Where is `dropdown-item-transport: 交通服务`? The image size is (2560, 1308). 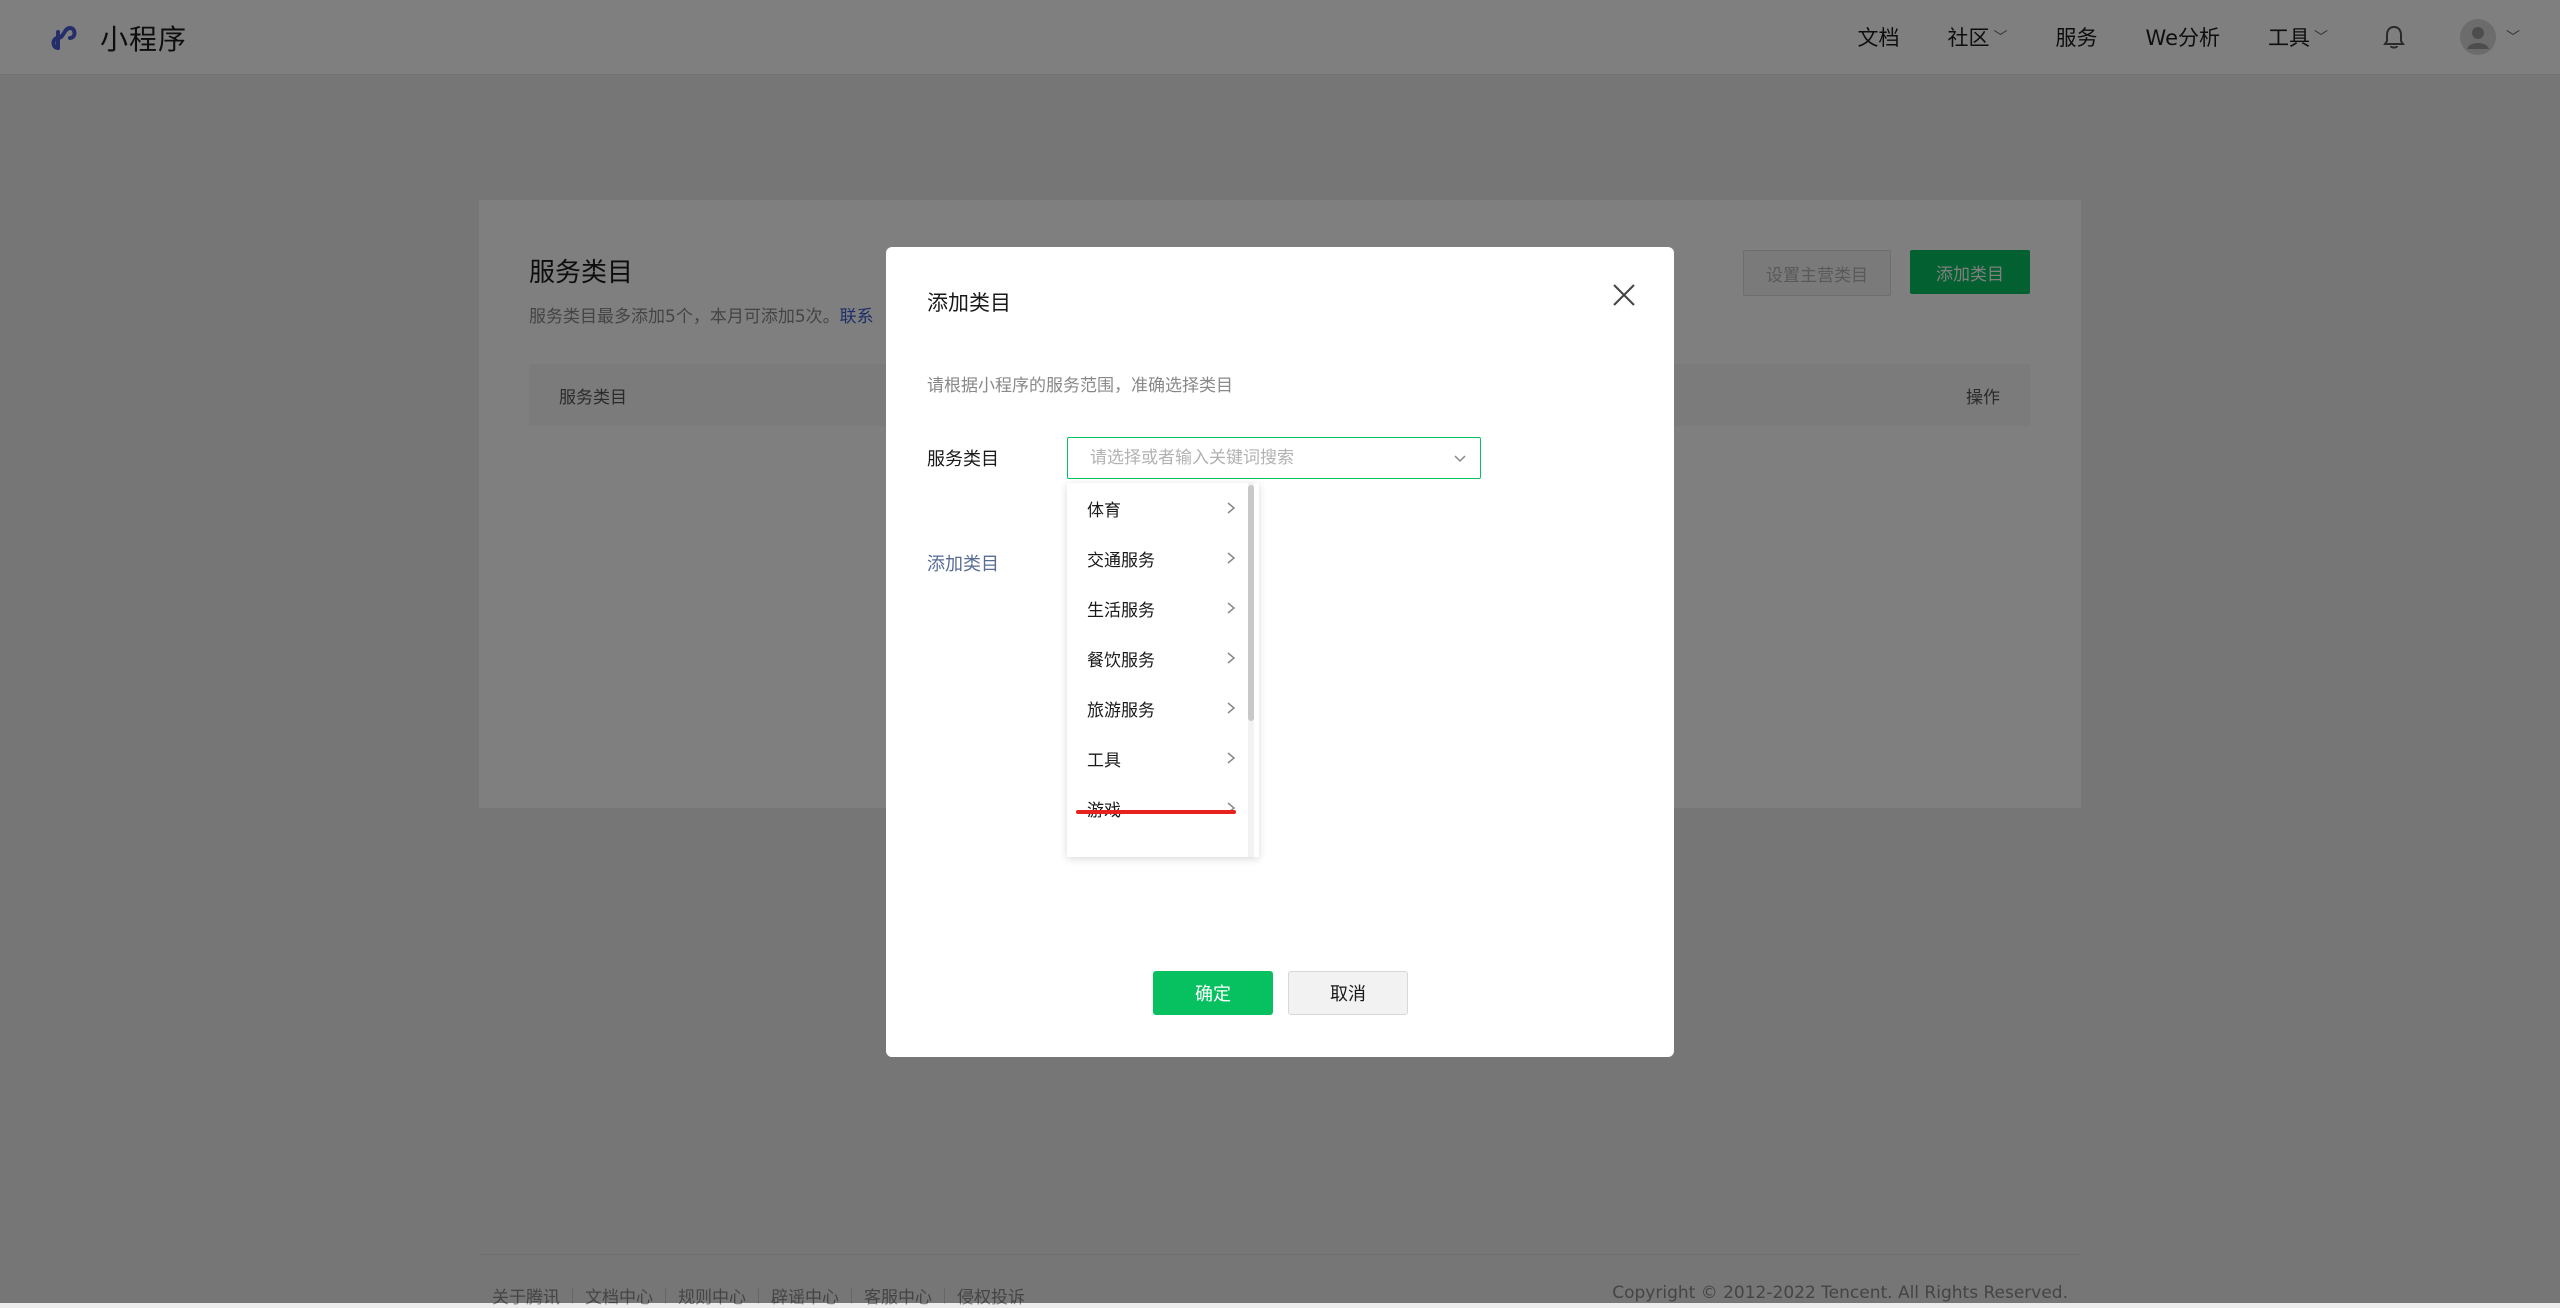 dropdown-item-transport: 交通服务 is located at coordinates (1163, 558).